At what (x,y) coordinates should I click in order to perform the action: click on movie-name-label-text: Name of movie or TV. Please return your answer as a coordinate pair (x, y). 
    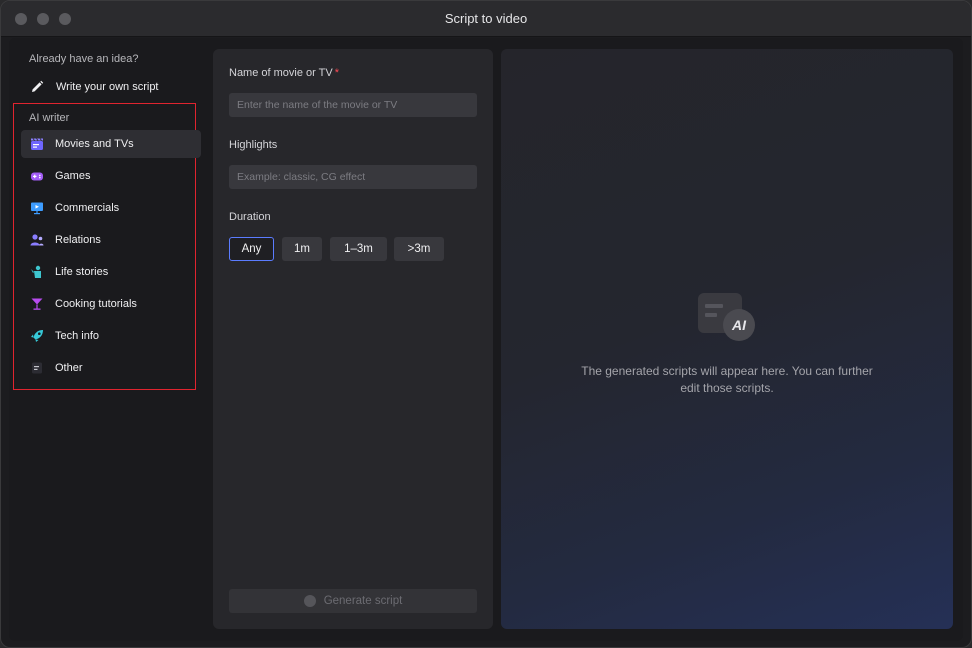
    Looking at the image, I should click on (281, 73).